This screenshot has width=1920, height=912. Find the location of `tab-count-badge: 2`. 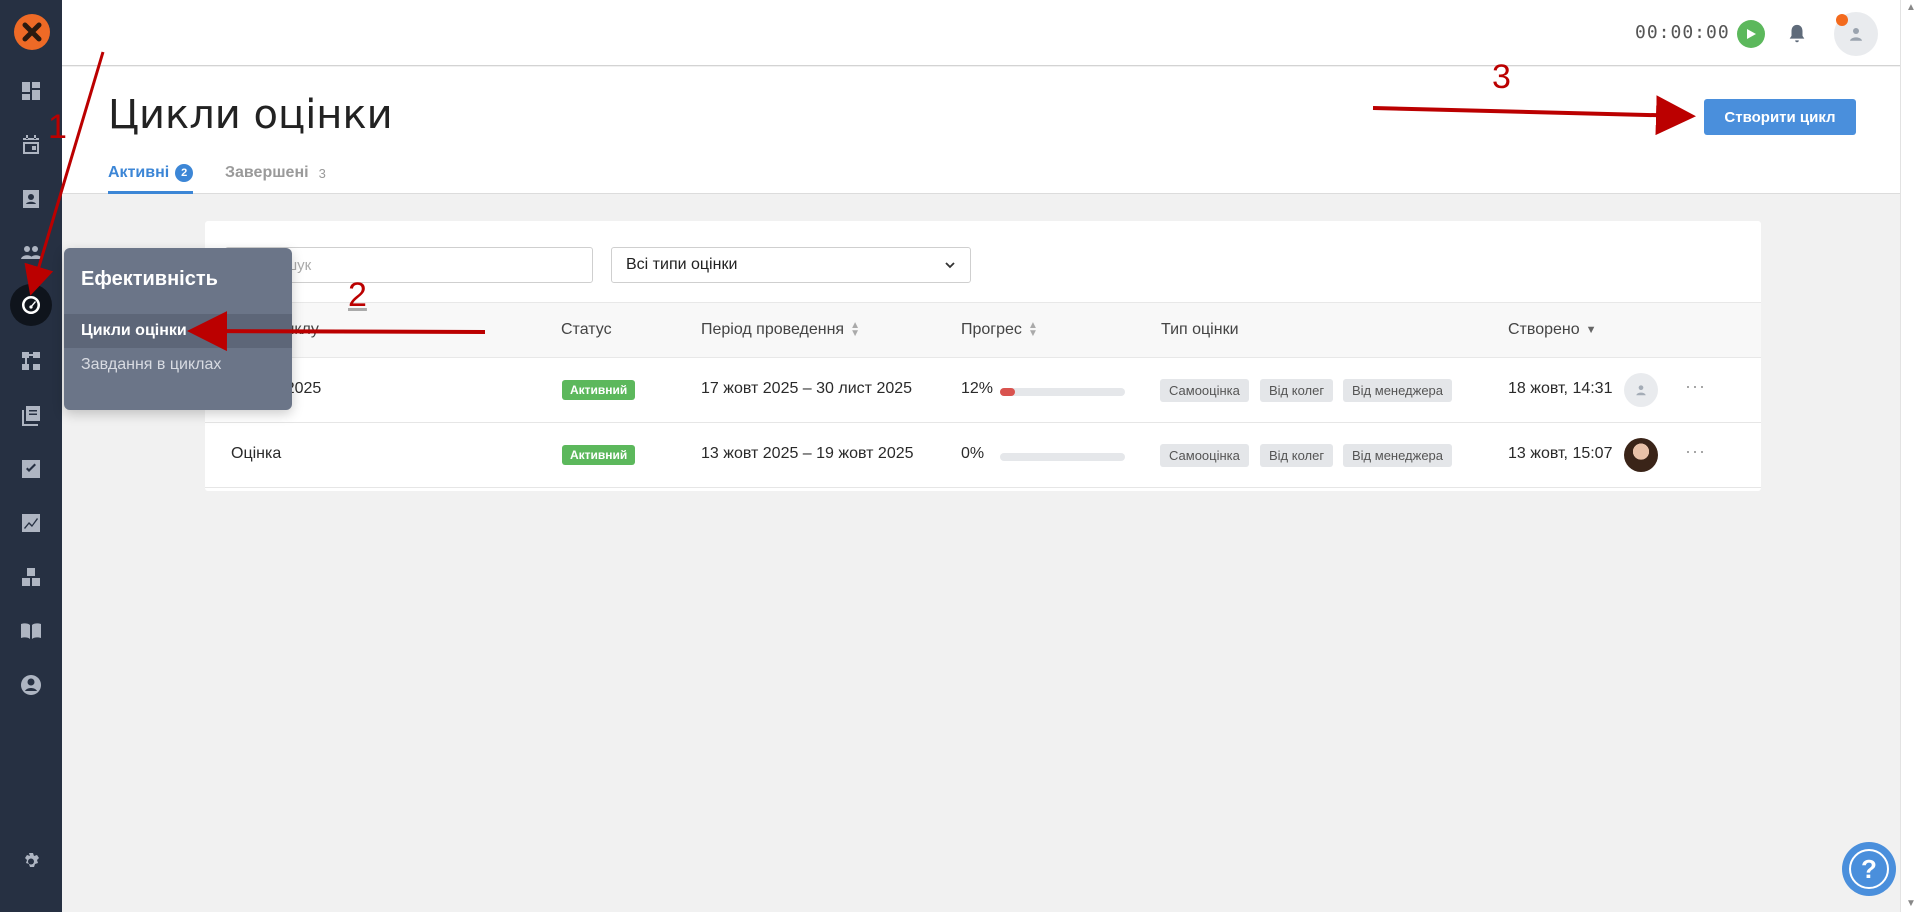

tab-count-badge: 2 is located at coordinates (184, 173).